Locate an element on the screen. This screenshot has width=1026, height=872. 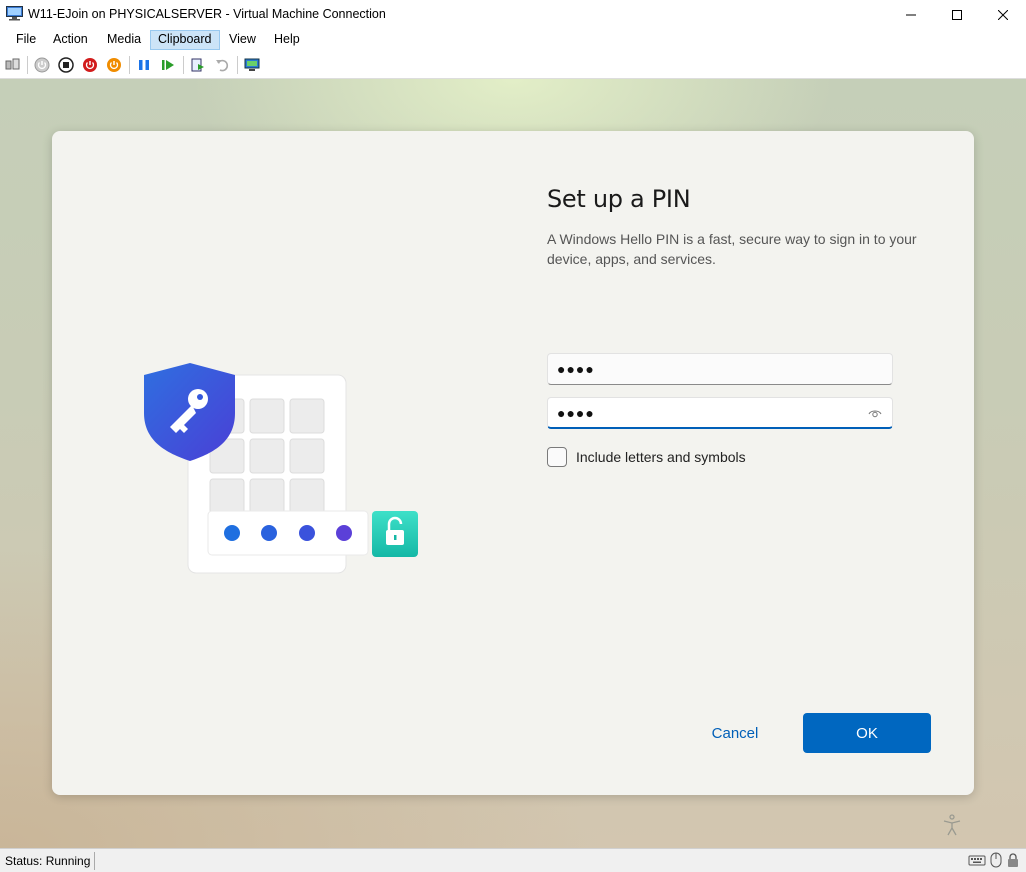
shut-down-button is located at coordinates (90, 65).